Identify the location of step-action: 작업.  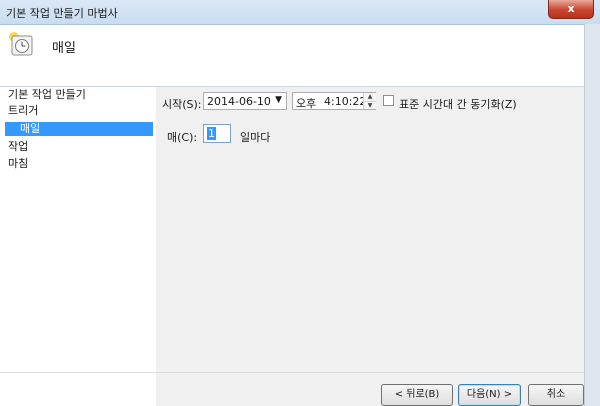
(18, 147).